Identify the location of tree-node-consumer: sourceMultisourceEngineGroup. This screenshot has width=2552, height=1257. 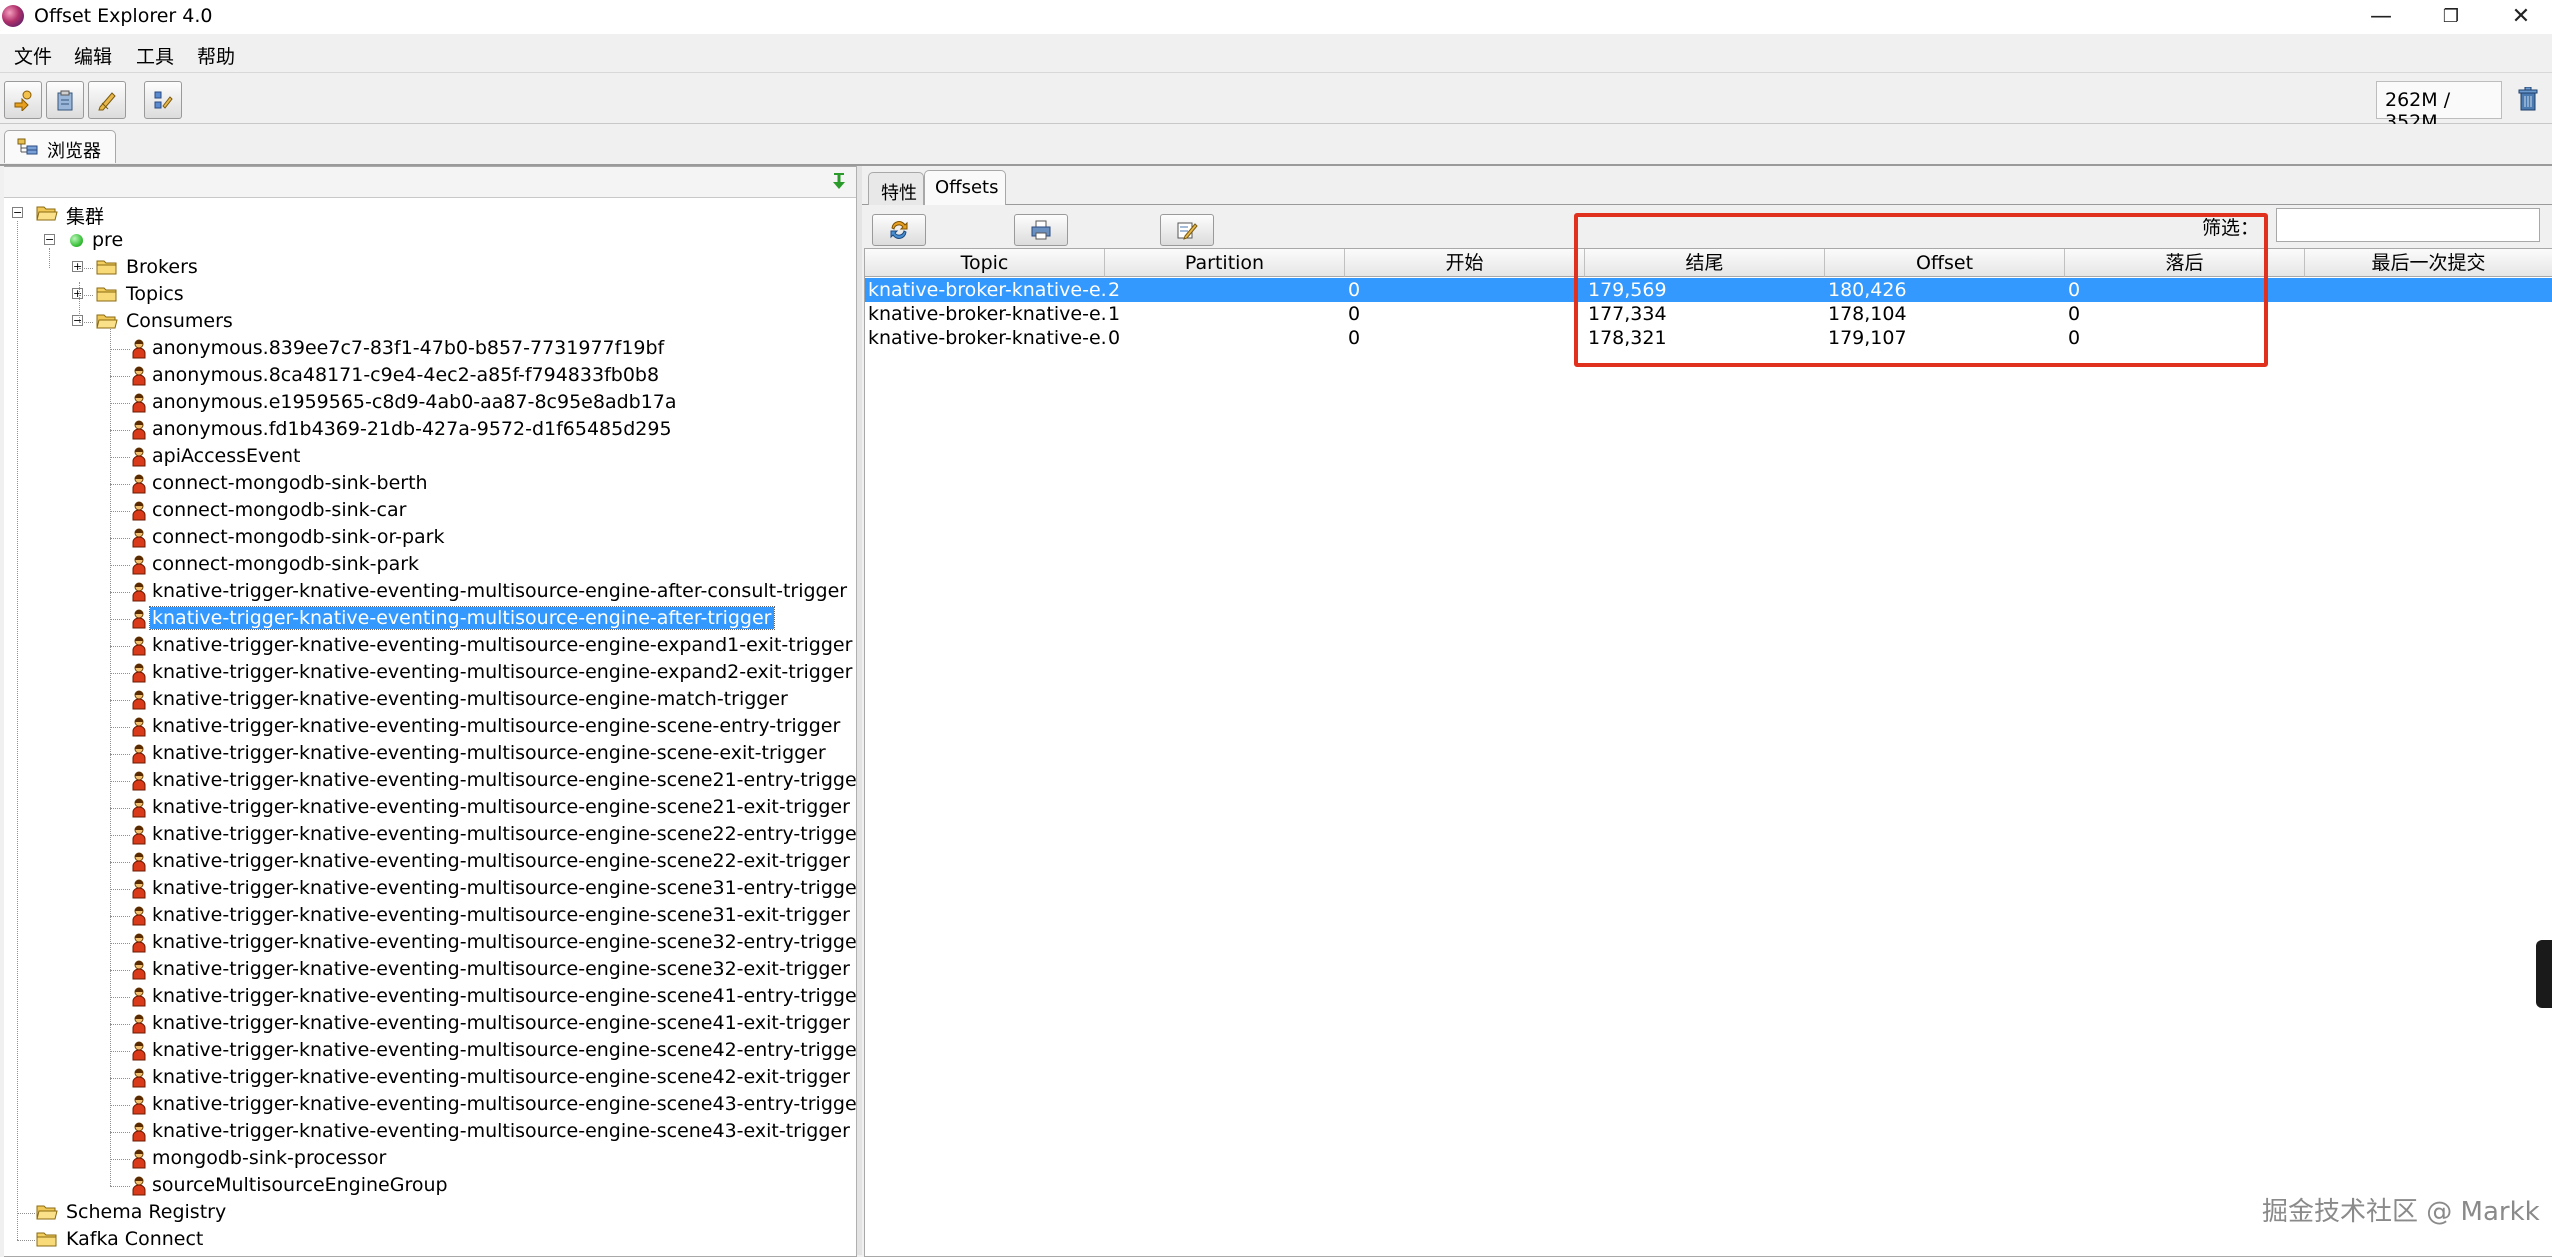
(429, 1186).